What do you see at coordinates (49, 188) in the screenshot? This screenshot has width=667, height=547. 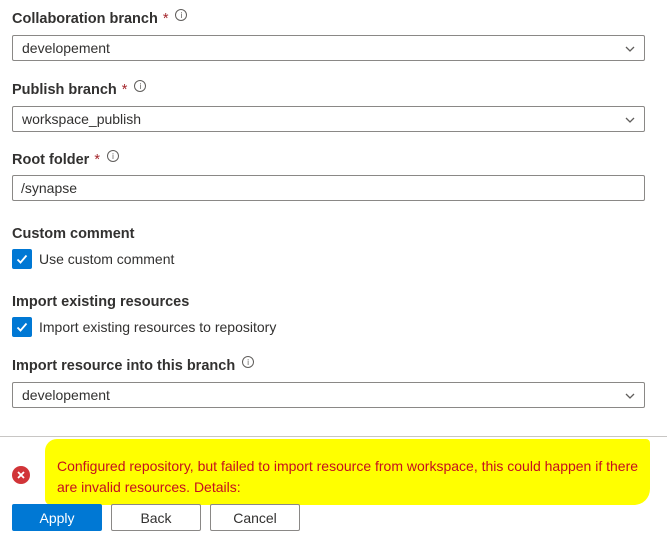 I see `root-folder-value: /synapse` at bounding box center [49, 188].